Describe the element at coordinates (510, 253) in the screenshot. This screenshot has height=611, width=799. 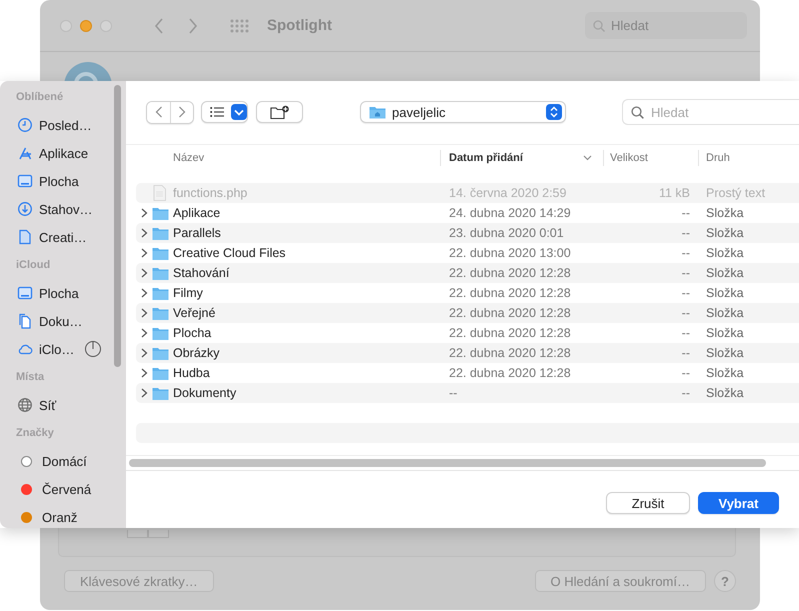
I see `date-added: 22. dubna 2020 13:00` at that location.